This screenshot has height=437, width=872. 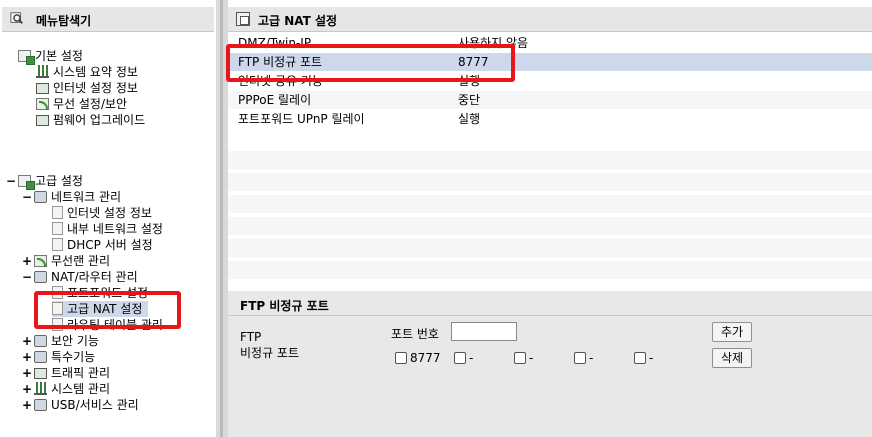 I want to click on tree-label: 무선랜 관리, so click(x=81, y=261).